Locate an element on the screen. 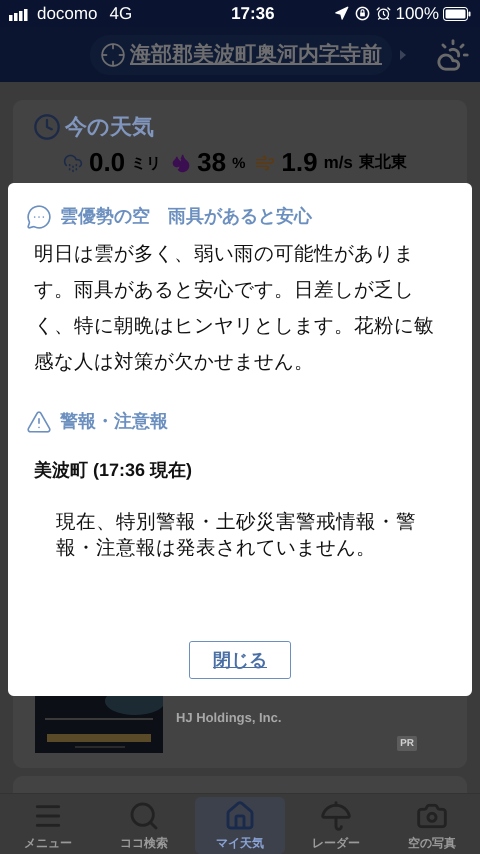 The width and height of the screenshot is (480, 854). card-title: 今の天気 is located at coordinates (109, 127).